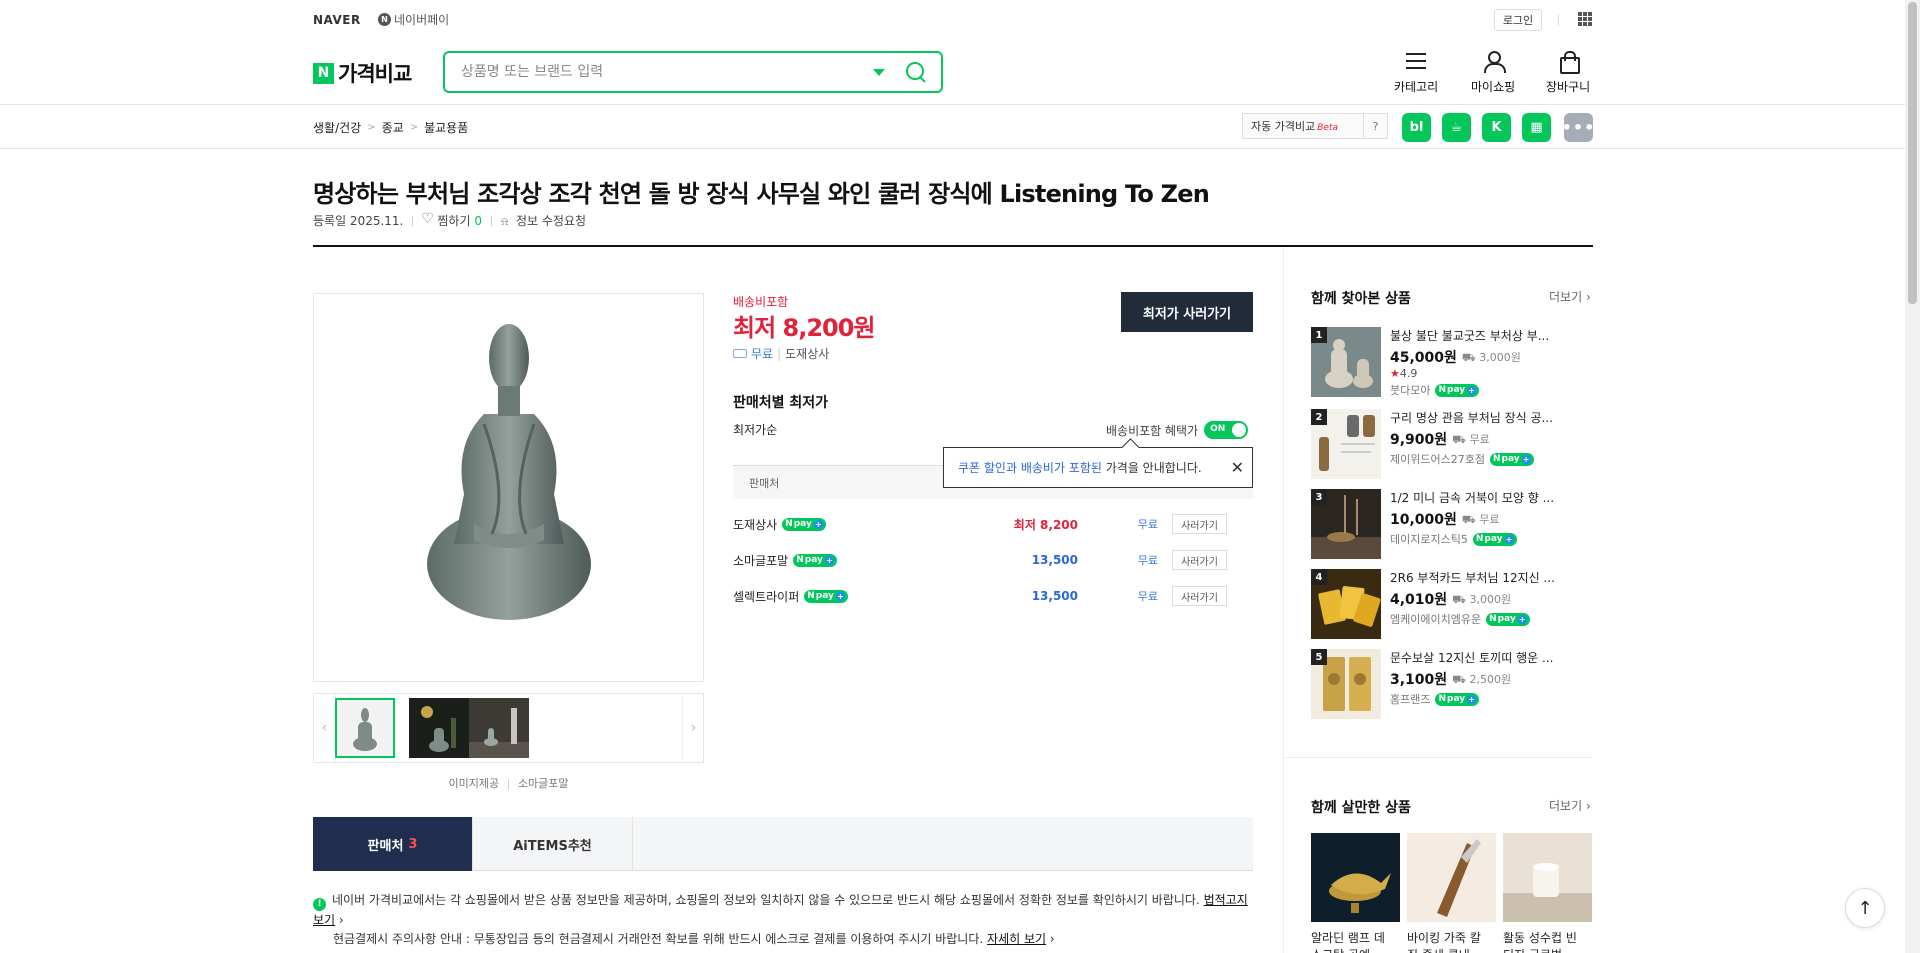 This screenshot has width=1920, height=953. What do you see at coordinates (1416, 72) in the screenshot?
I see `category-button: 카테고리` at bounding box center [1416, 72].